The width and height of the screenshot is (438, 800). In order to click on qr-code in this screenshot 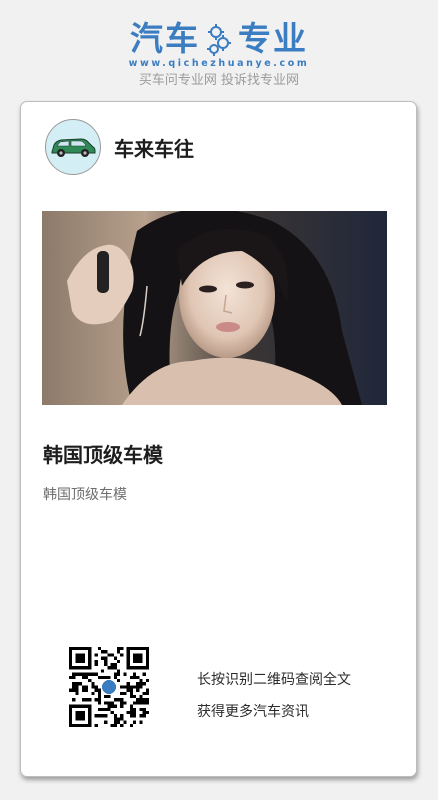, I will do `click(109, 687)`.